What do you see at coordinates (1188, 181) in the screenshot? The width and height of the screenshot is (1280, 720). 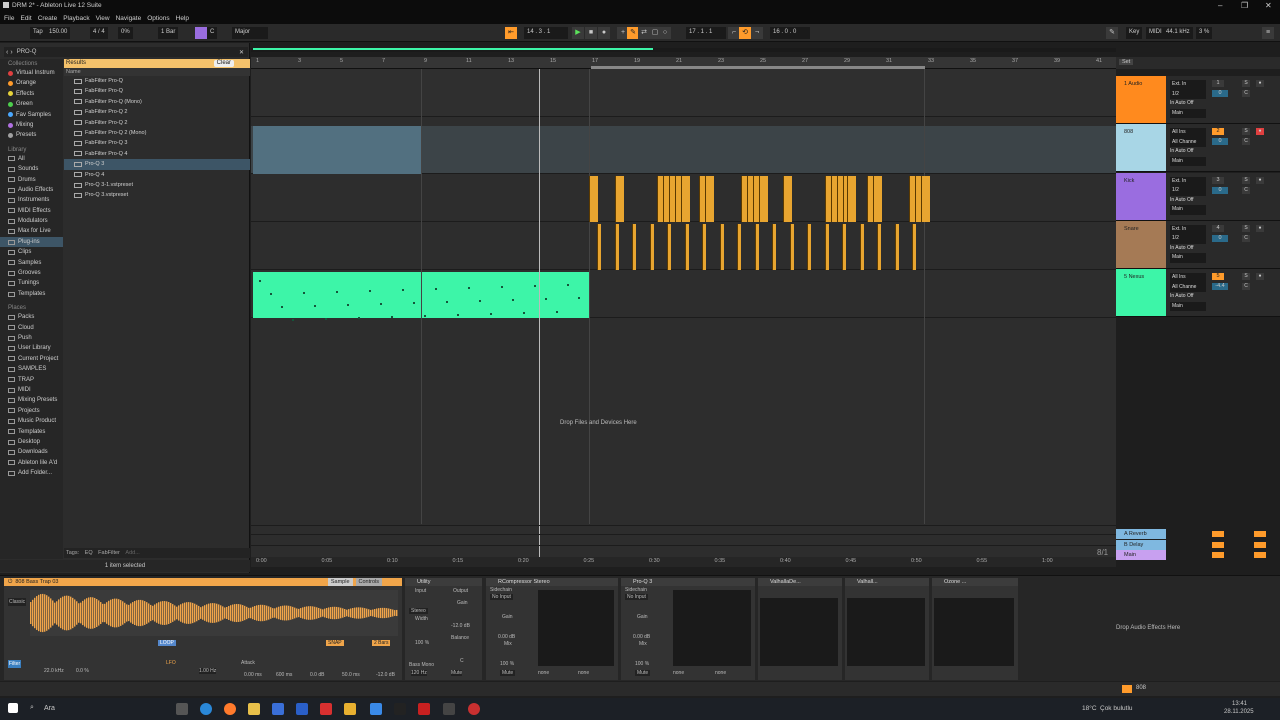 I see `input-type-select: Ext. In` at bounding box center [1188, 181].